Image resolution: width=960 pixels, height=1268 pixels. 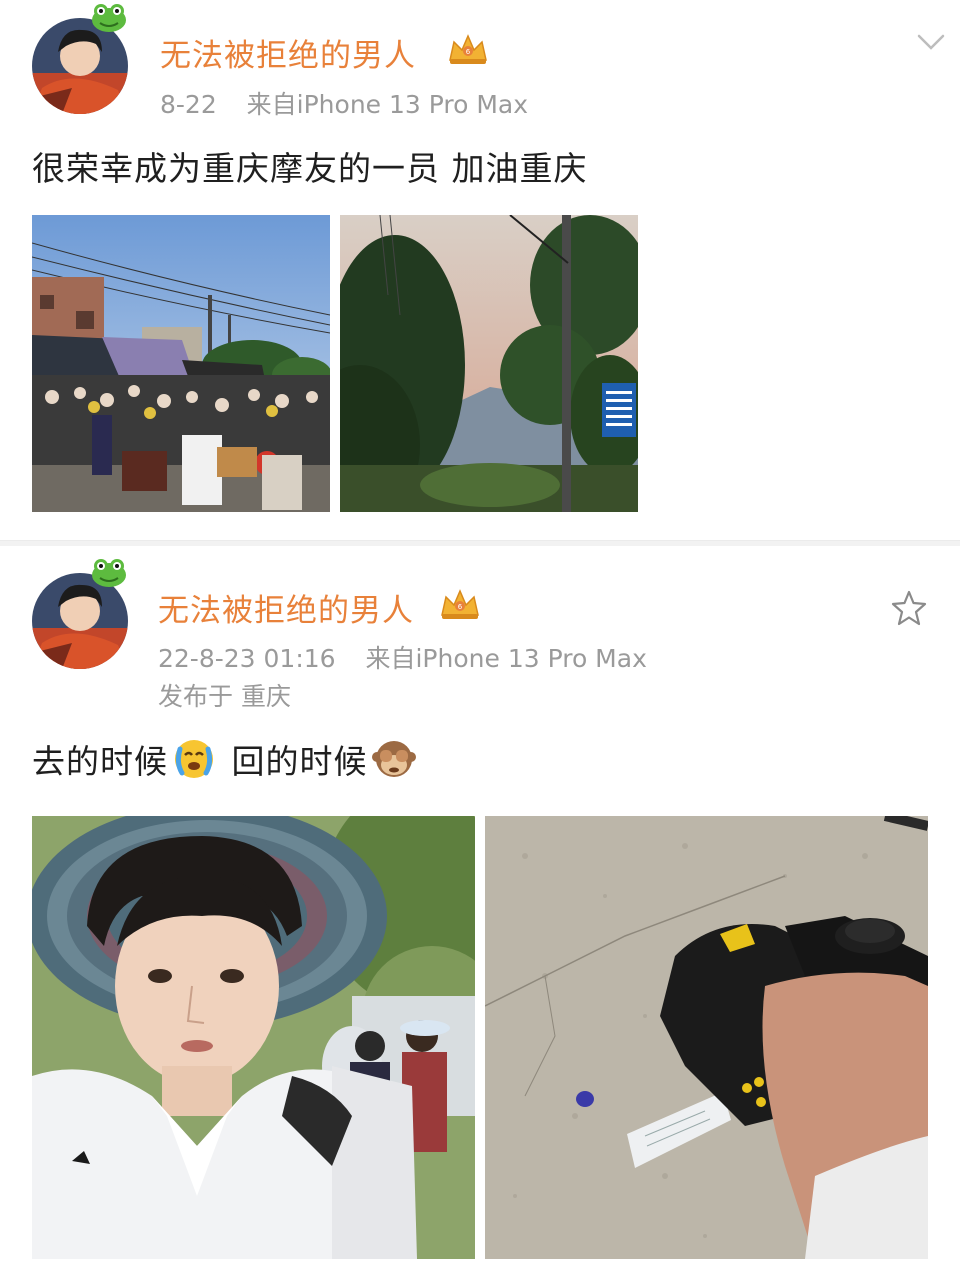 I want to click on post-photo-crowd, so click(x=181, y=363).